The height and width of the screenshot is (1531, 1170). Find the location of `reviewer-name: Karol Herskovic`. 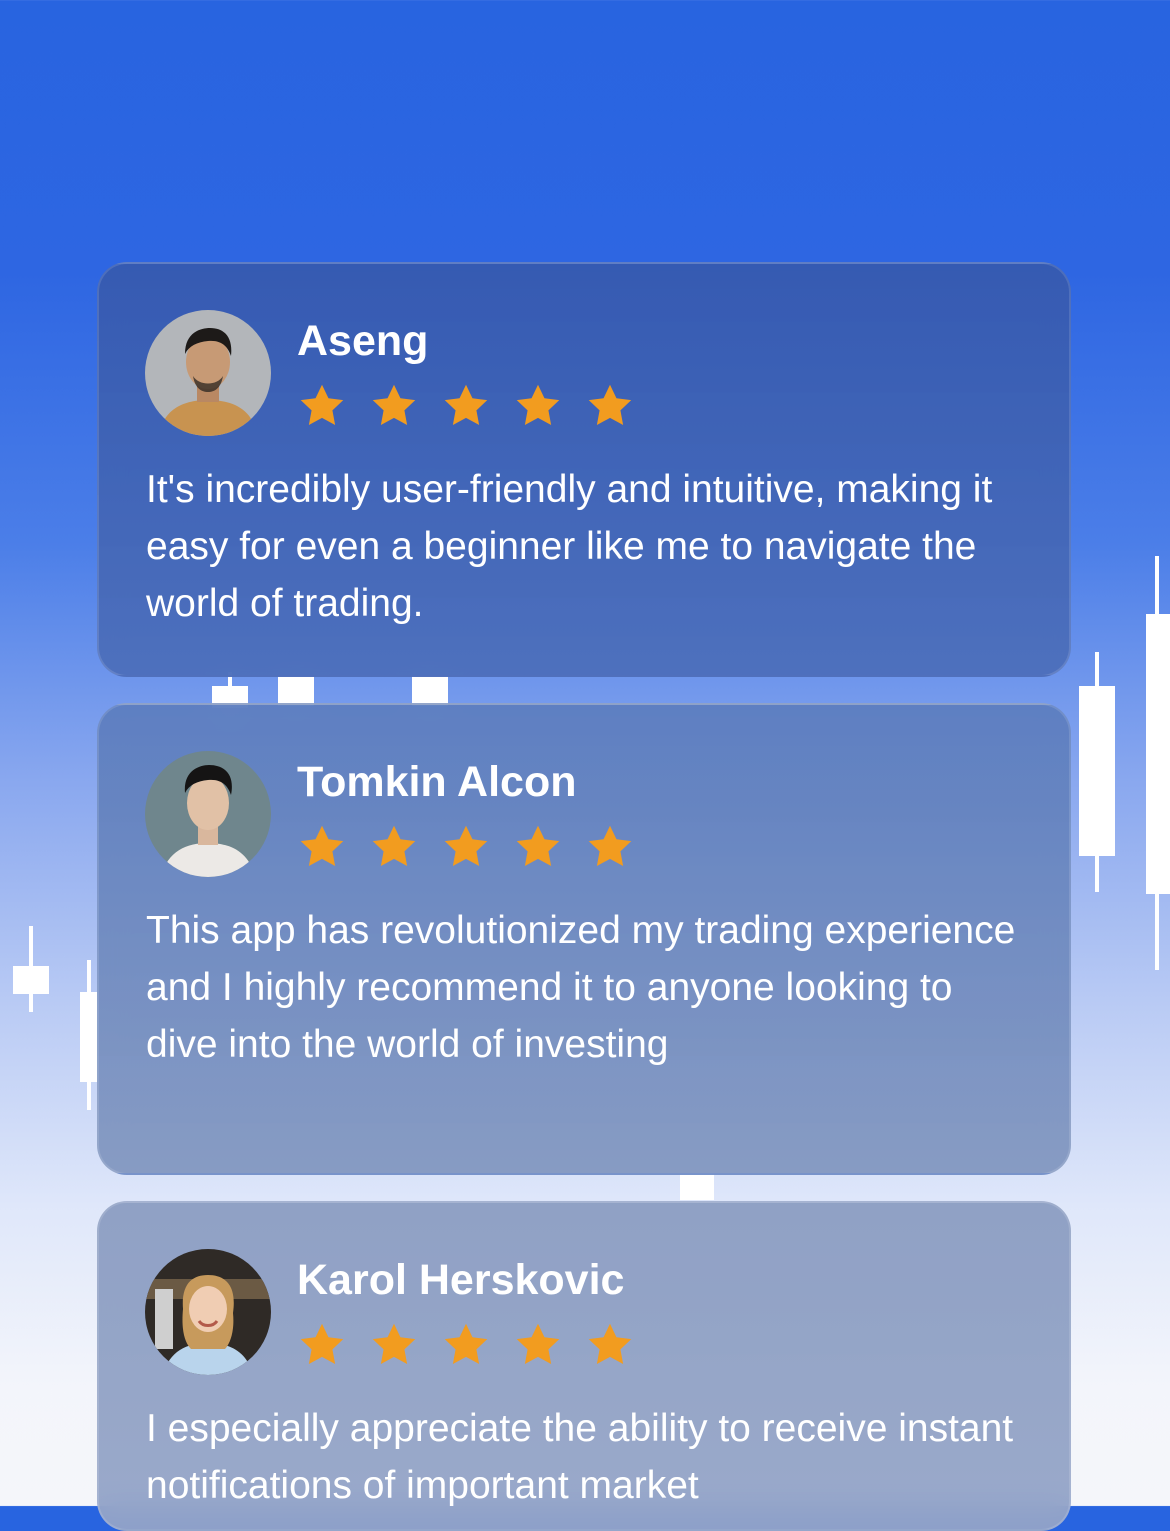

reviewer-name: Karol Herskovic is located at coordinates (461, 1280).